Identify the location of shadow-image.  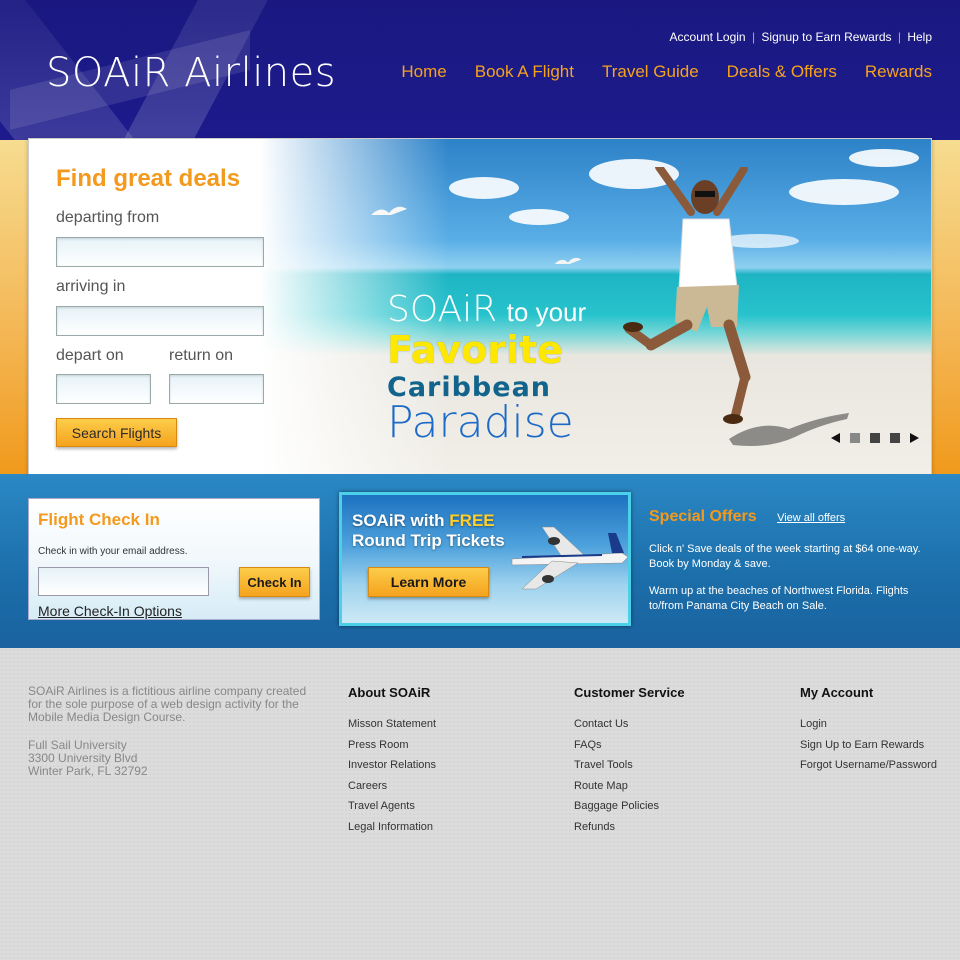
(789, 429).